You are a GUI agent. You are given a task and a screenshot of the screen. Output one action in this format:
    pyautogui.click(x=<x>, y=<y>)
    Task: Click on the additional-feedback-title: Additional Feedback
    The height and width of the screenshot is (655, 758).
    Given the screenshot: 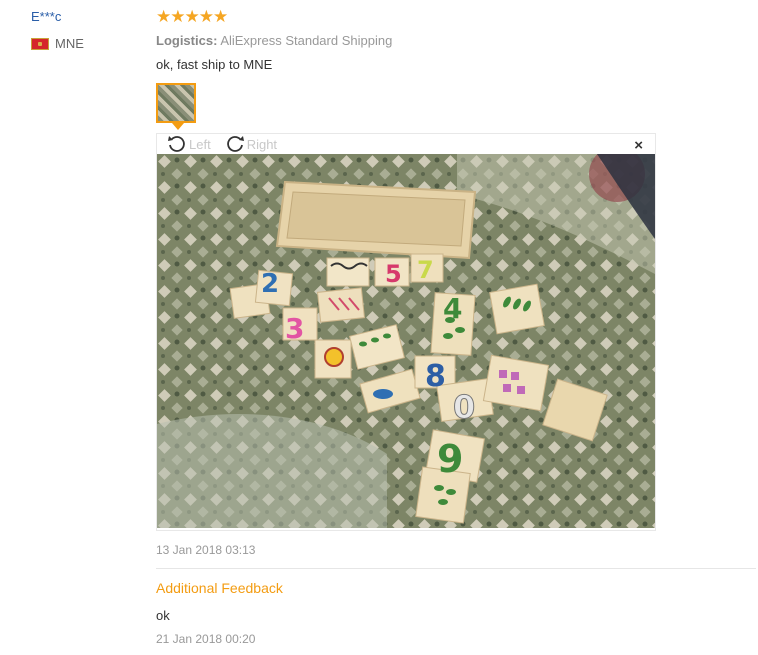 What is the action you would take?
    pyautogui.click(x=219, y=588)
    